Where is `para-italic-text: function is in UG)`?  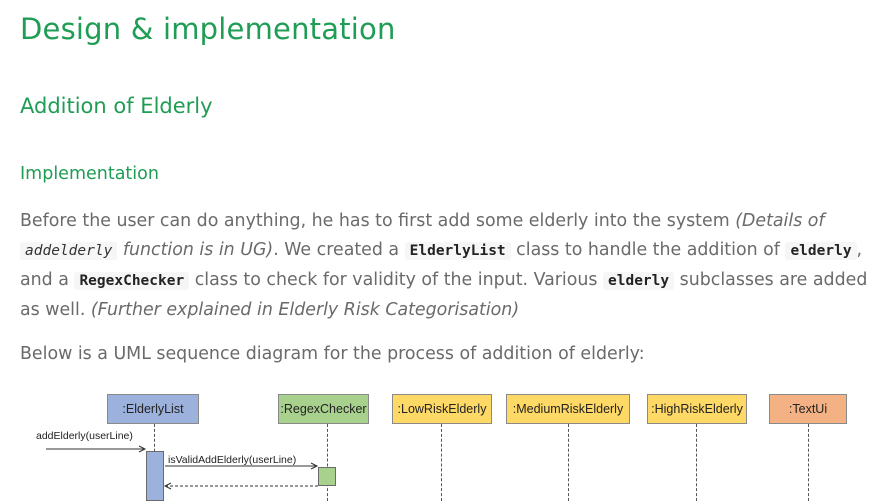
para-italic-text: function is in UG) is located at coordinates (195, 250).